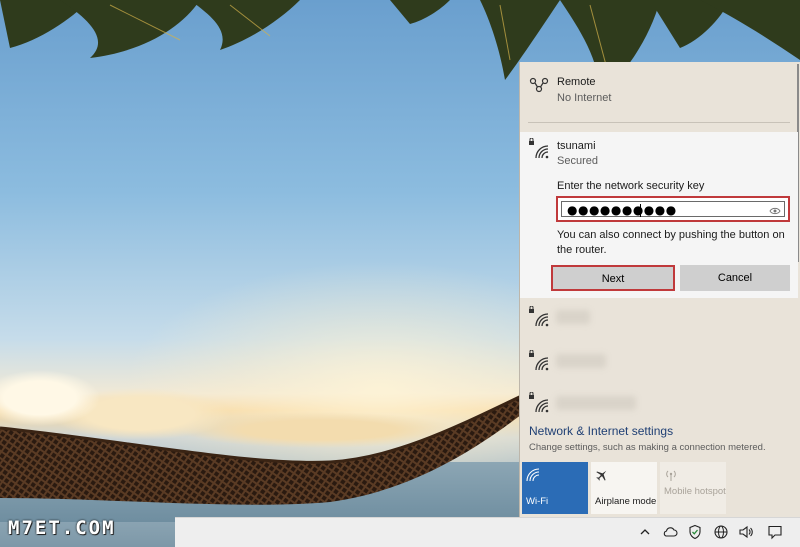  What do you see at coordinates (584, 98) in the screenshot?
I see `network-status: No Internet` at bounding box center [584, 98].